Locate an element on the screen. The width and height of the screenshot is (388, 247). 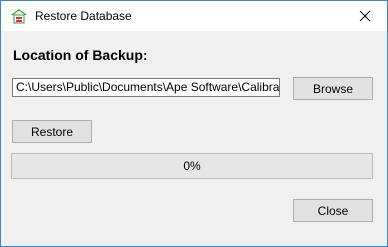
close-button: Close is located at coordinates (333, 210).